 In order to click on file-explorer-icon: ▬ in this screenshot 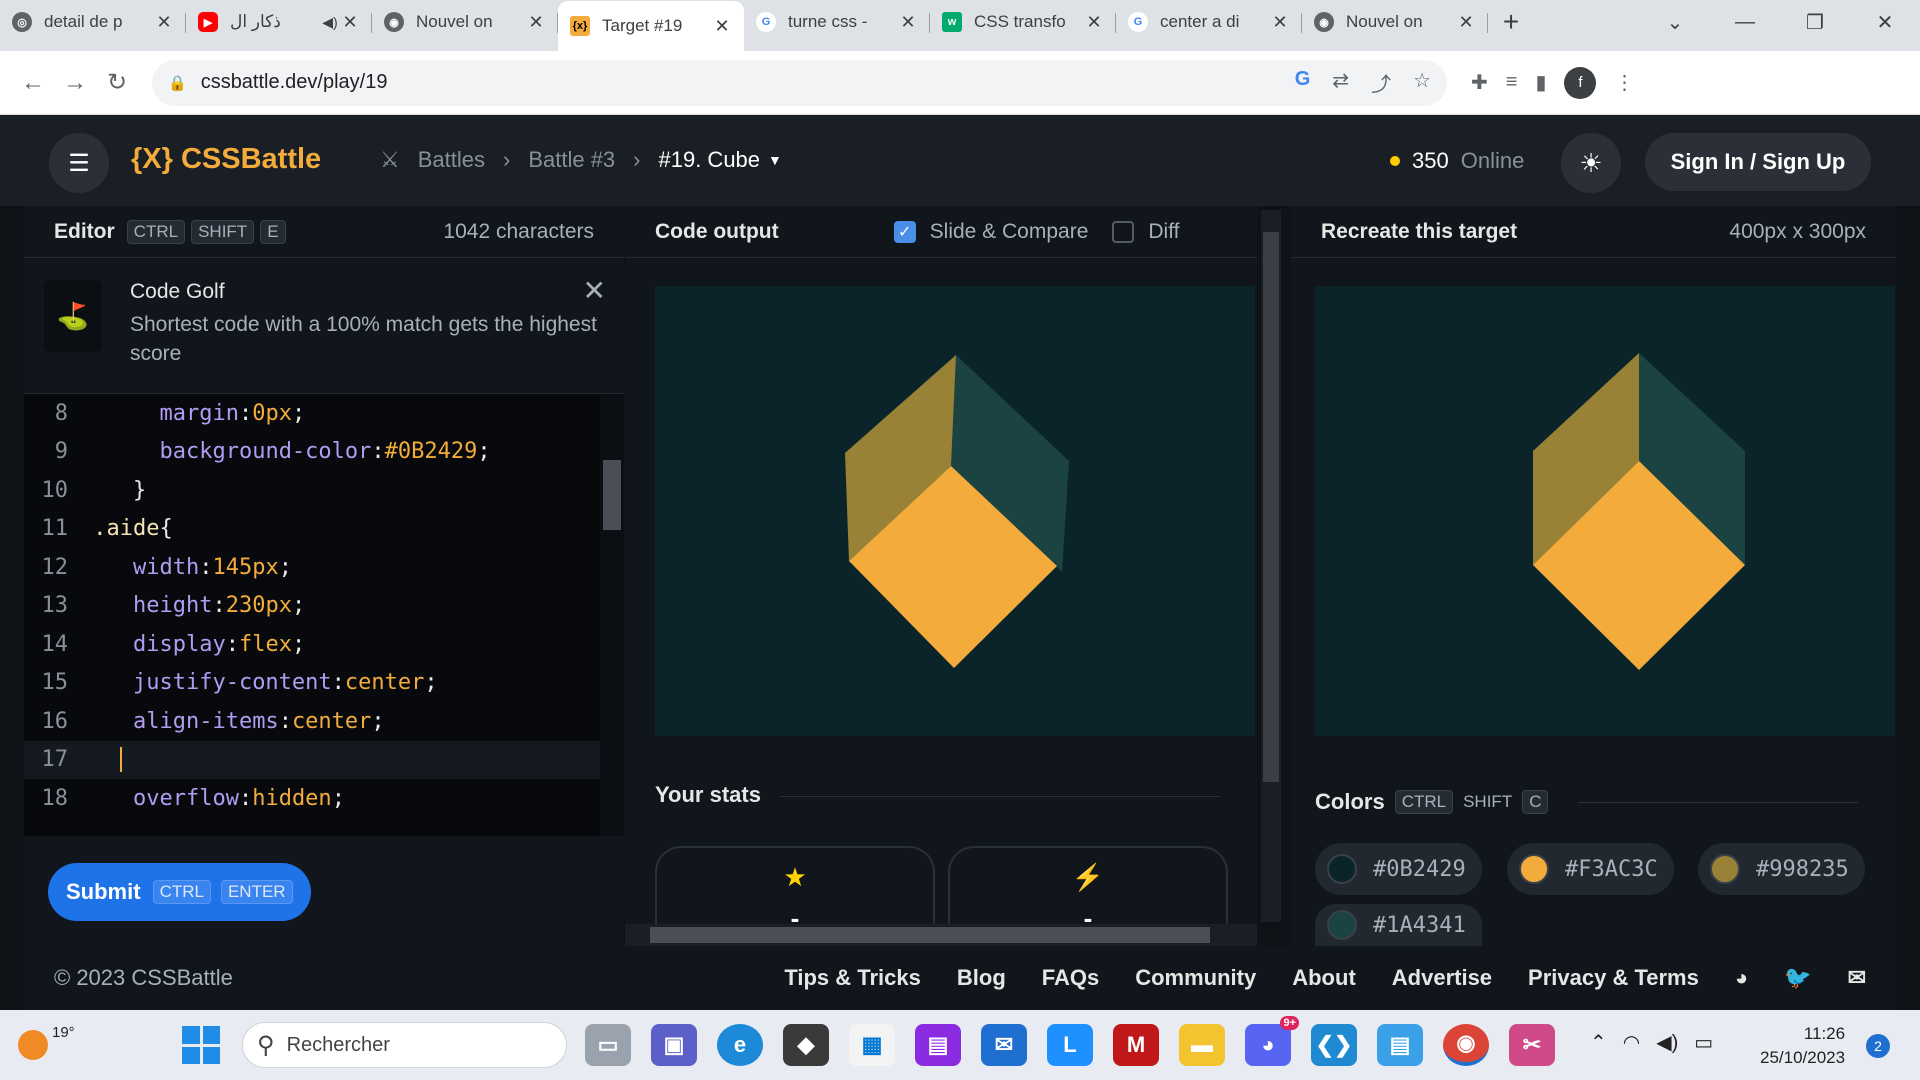, I will do `click(1202, 1045)`.